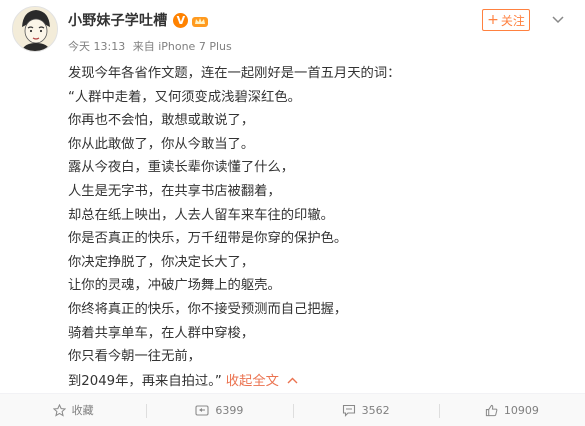 The image size is (585, 426). What do you see at coordinates (493, 20) in the screenshot?
I see `plus-icon: +` at bounding box center [493, 20].